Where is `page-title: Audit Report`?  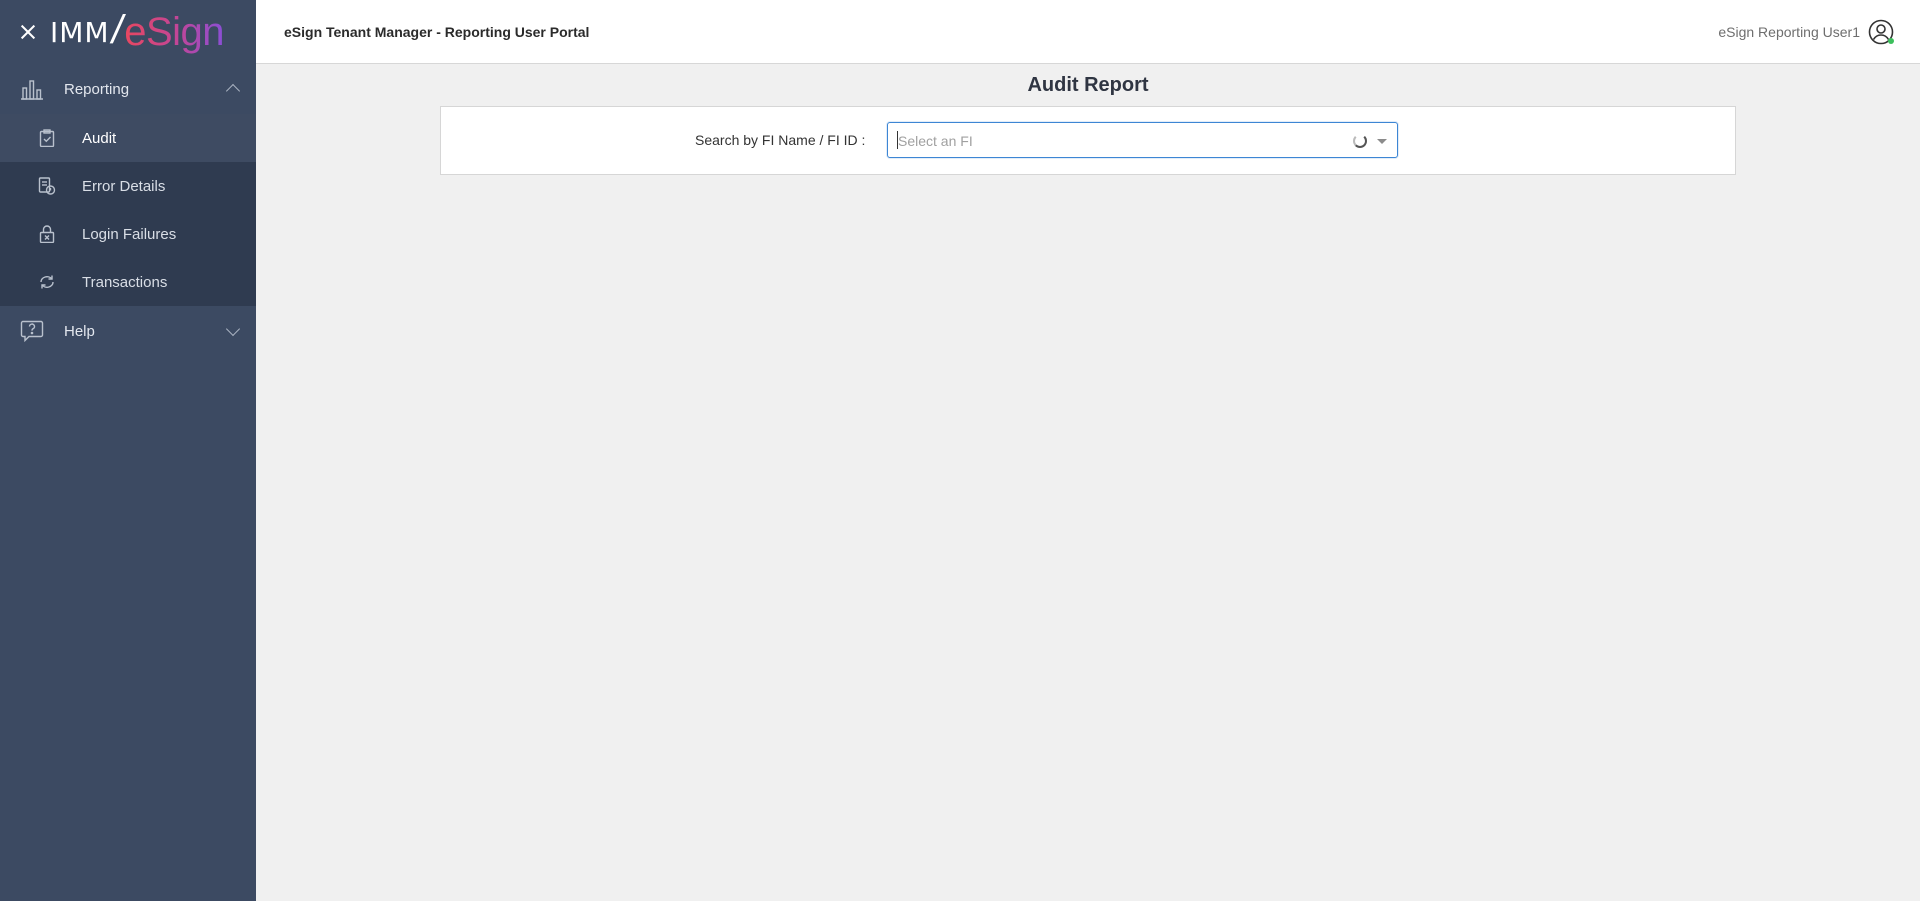 page-title: Audit Report is located at coordinates (1088, 85).